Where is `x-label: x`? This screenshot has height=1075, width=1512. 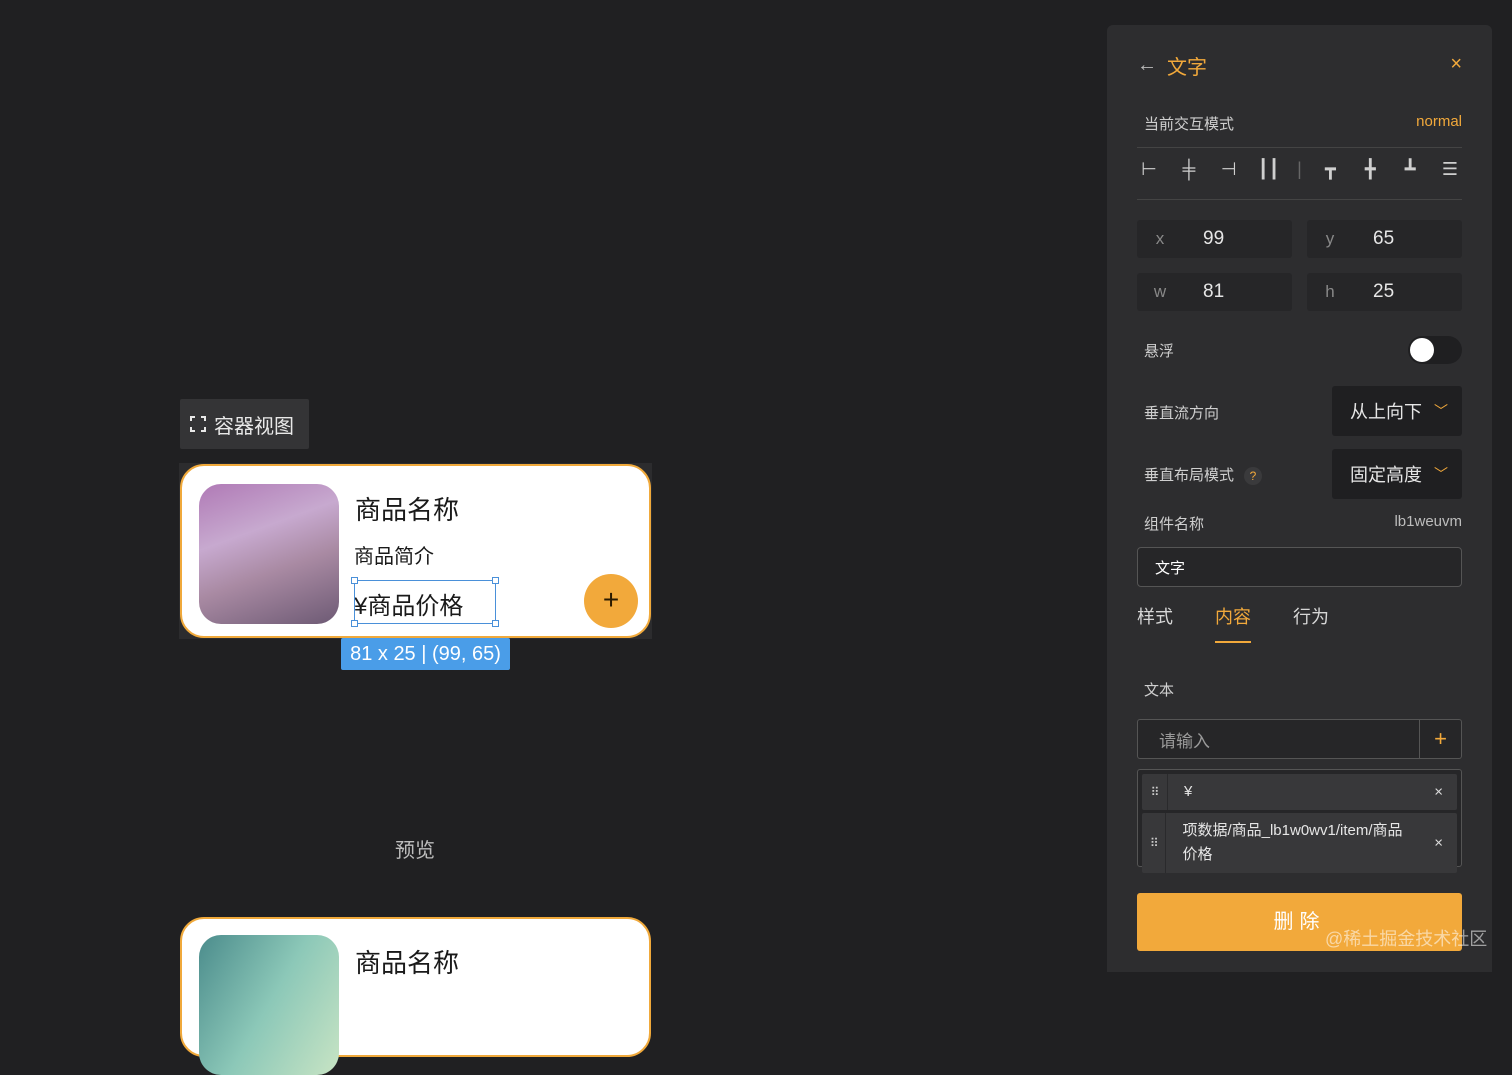
x-label: x is located at coordinates (1160, 238).